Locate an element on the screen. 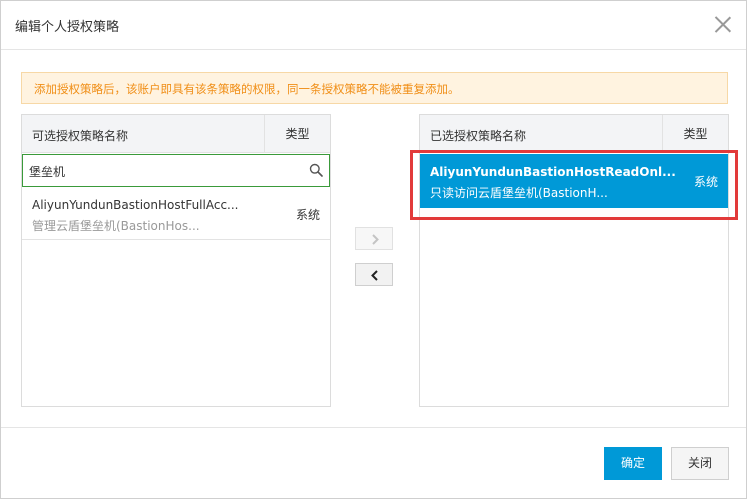 The image size is (747, 499). chevron-right-icon is located at coordinates (375, 239).